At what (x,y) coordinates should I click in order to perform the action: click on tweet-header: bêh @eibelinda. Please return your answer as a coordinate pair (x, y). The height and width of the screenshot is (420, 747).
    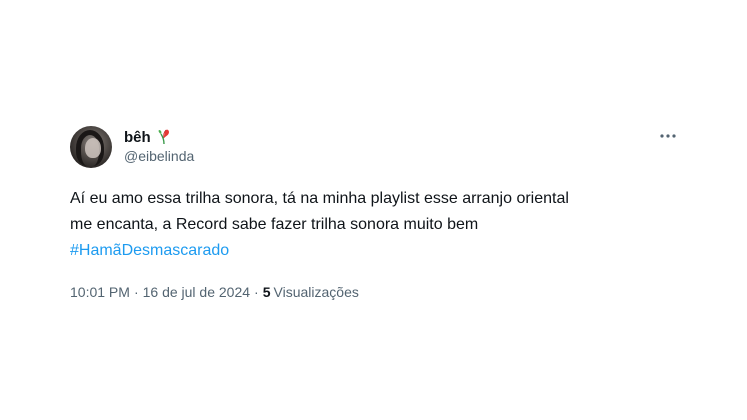
    Looking at the image, I should click on (375, 147).